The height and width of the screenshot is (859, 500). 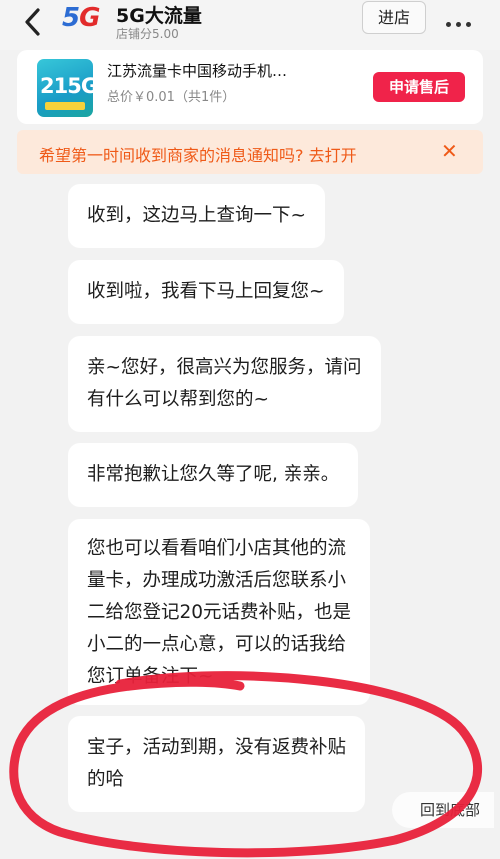 I want to click on shop-name: 5G大流量, so click(x=159, y=14).